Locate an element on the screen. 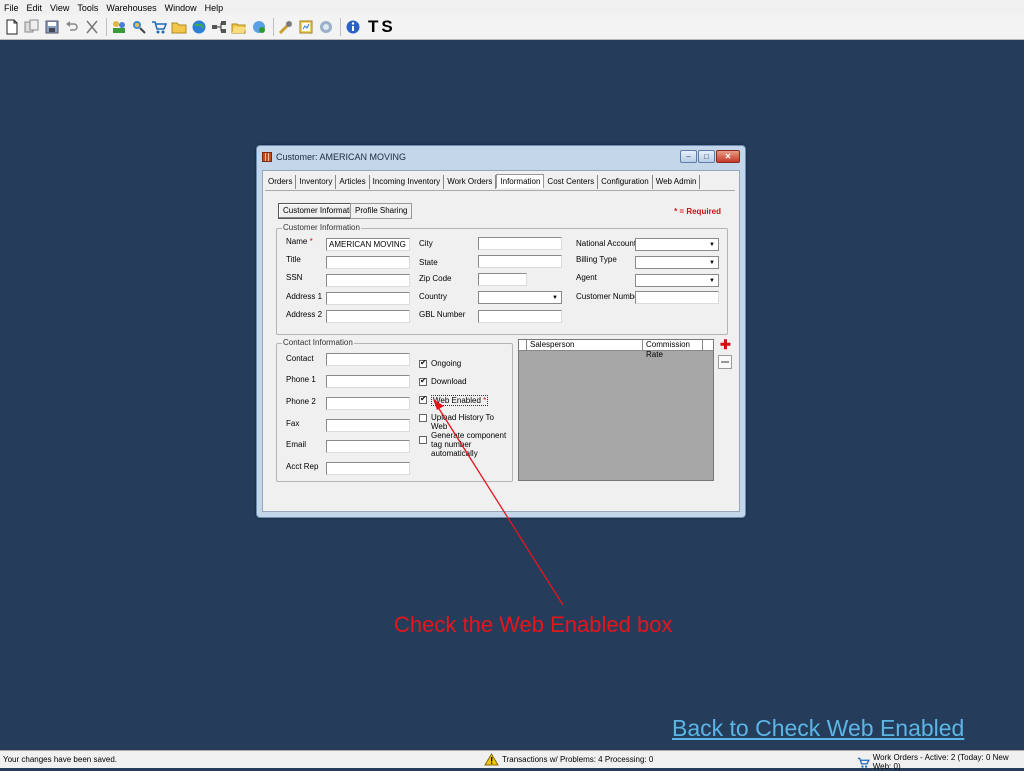 This screenshot has width=1024, height=771. undo-icon is located at coordinates (72, 27).